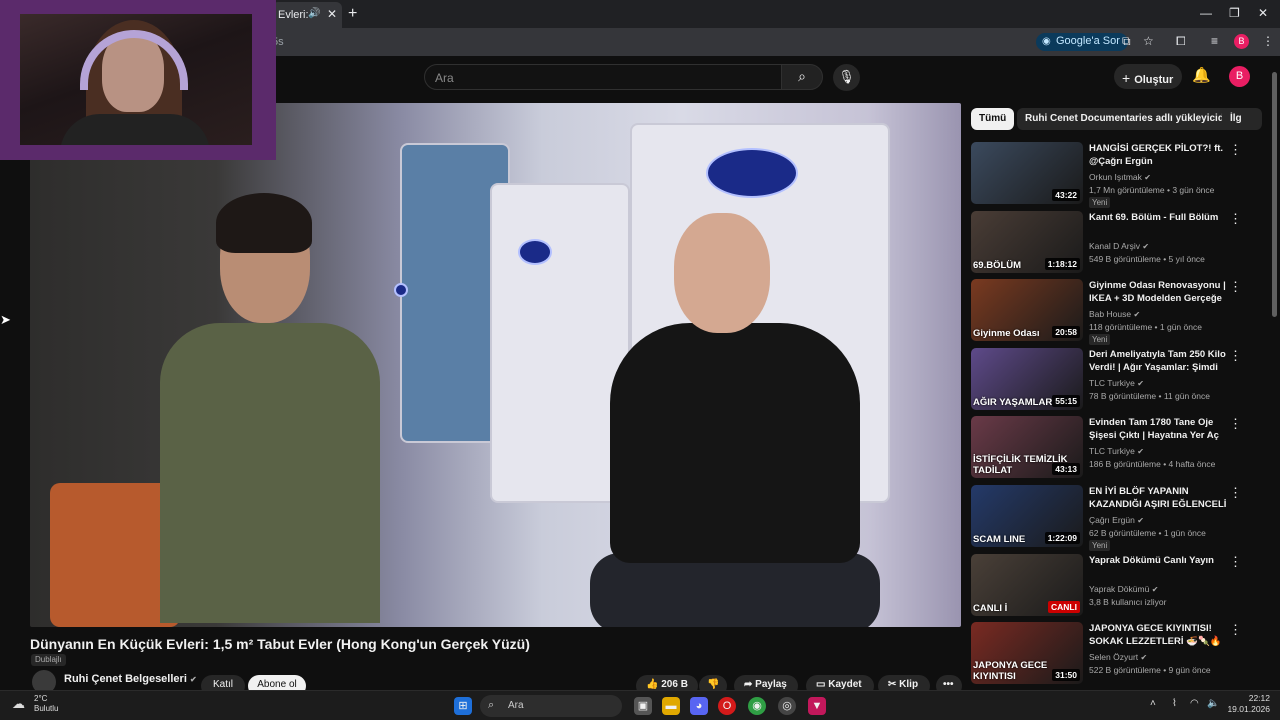 This screenshot has width=1280, height=720. I want to click on more-dots-icon: •••, so click(948, 684).